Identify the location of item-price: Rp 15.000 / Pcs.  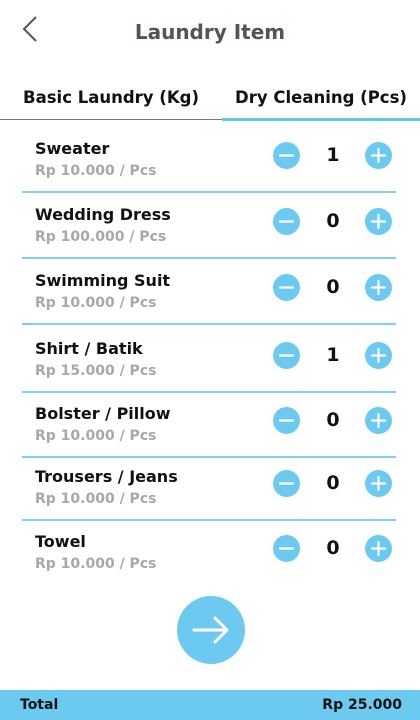
(96, 371).